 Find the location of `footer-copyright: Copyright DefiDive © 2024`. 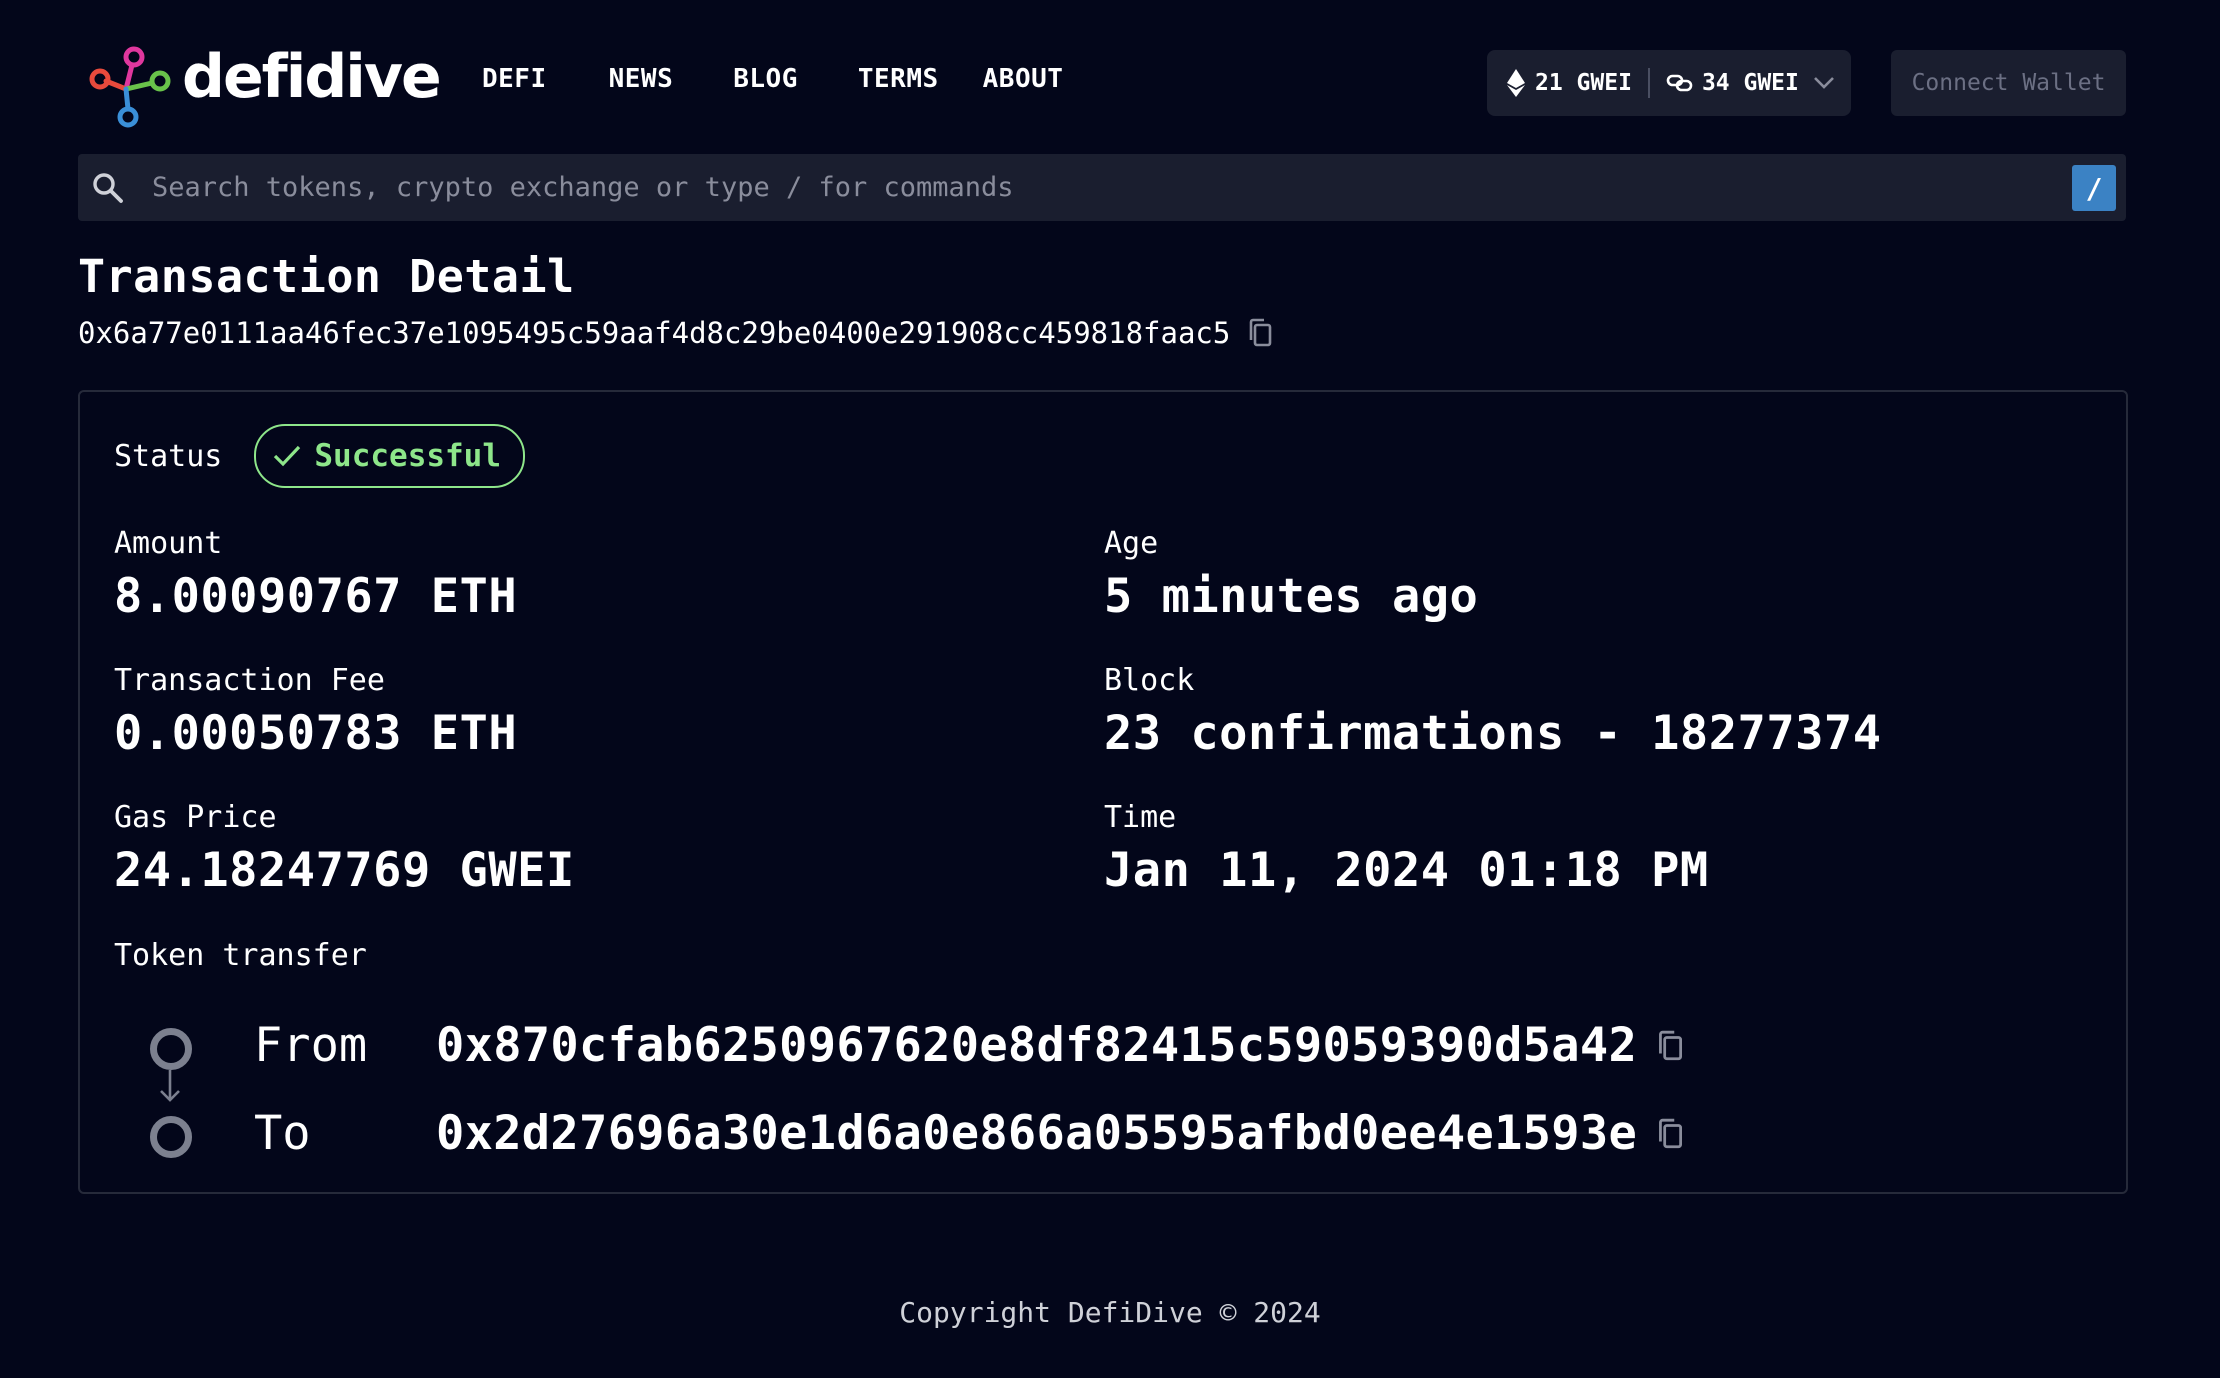

footer-copyright: Copyright DefiDive © 2024 is located at coordinates (1110, 1312).